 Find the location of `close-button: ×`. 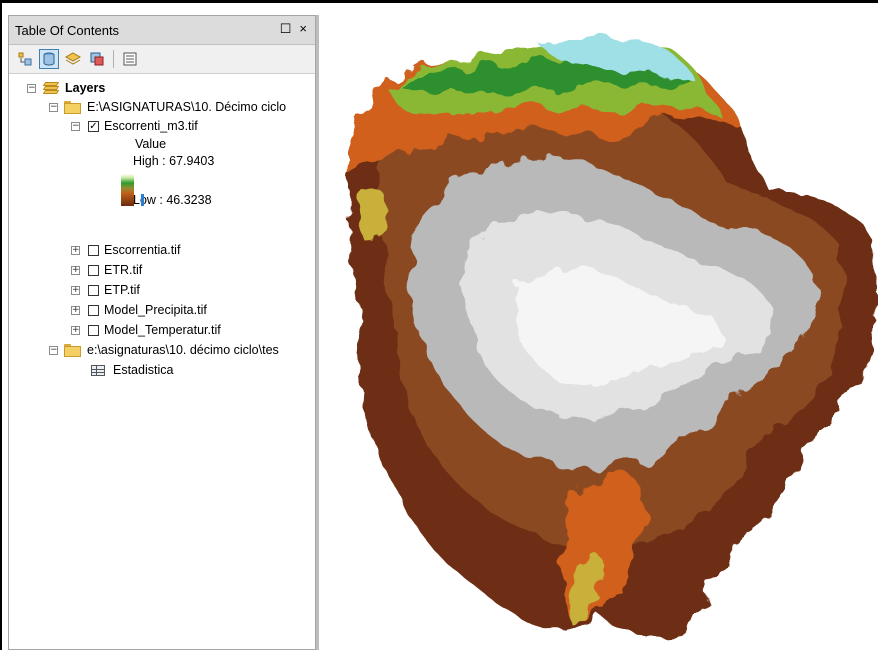

close-button: × is located at coordinates (303, 29).